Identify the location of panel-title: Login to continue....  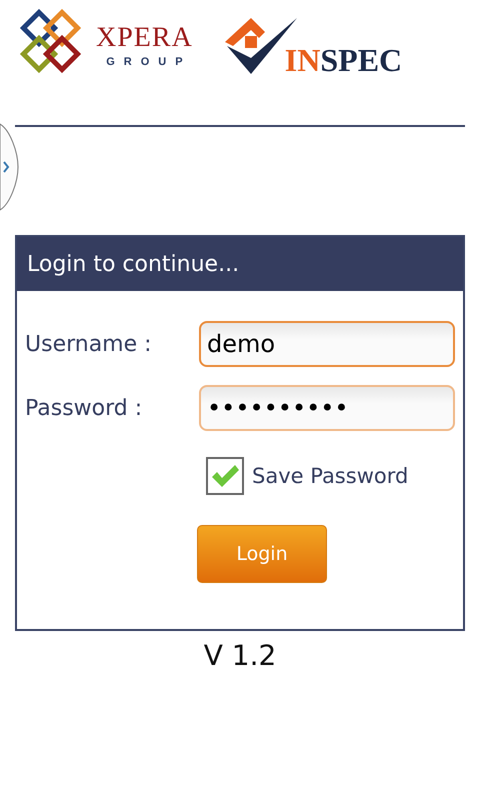
(240, 264).